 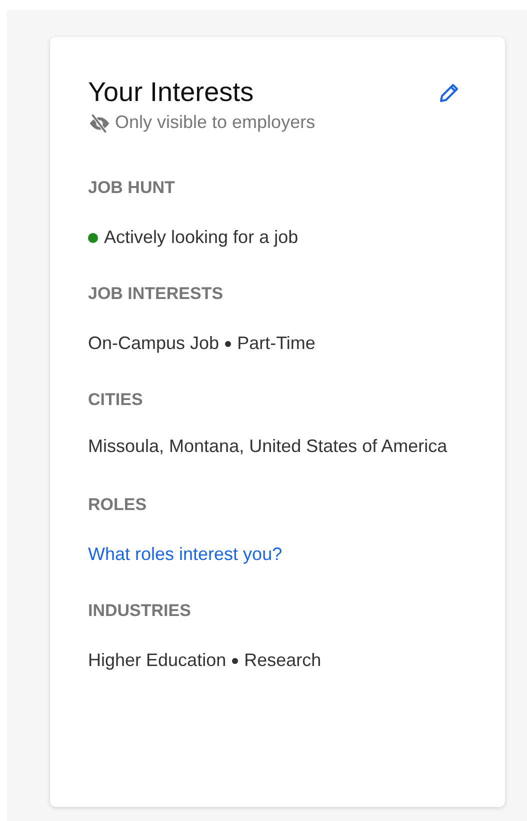 I want to click on section-heading: CITIES, so click(x=116, y=400).